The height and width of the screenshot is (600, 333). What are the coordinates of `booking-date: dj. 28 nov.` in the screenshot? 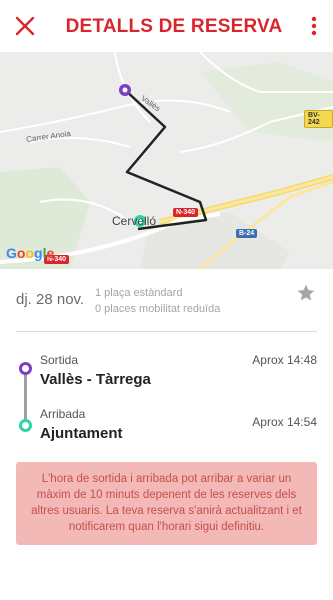 It's located at (50, 299).